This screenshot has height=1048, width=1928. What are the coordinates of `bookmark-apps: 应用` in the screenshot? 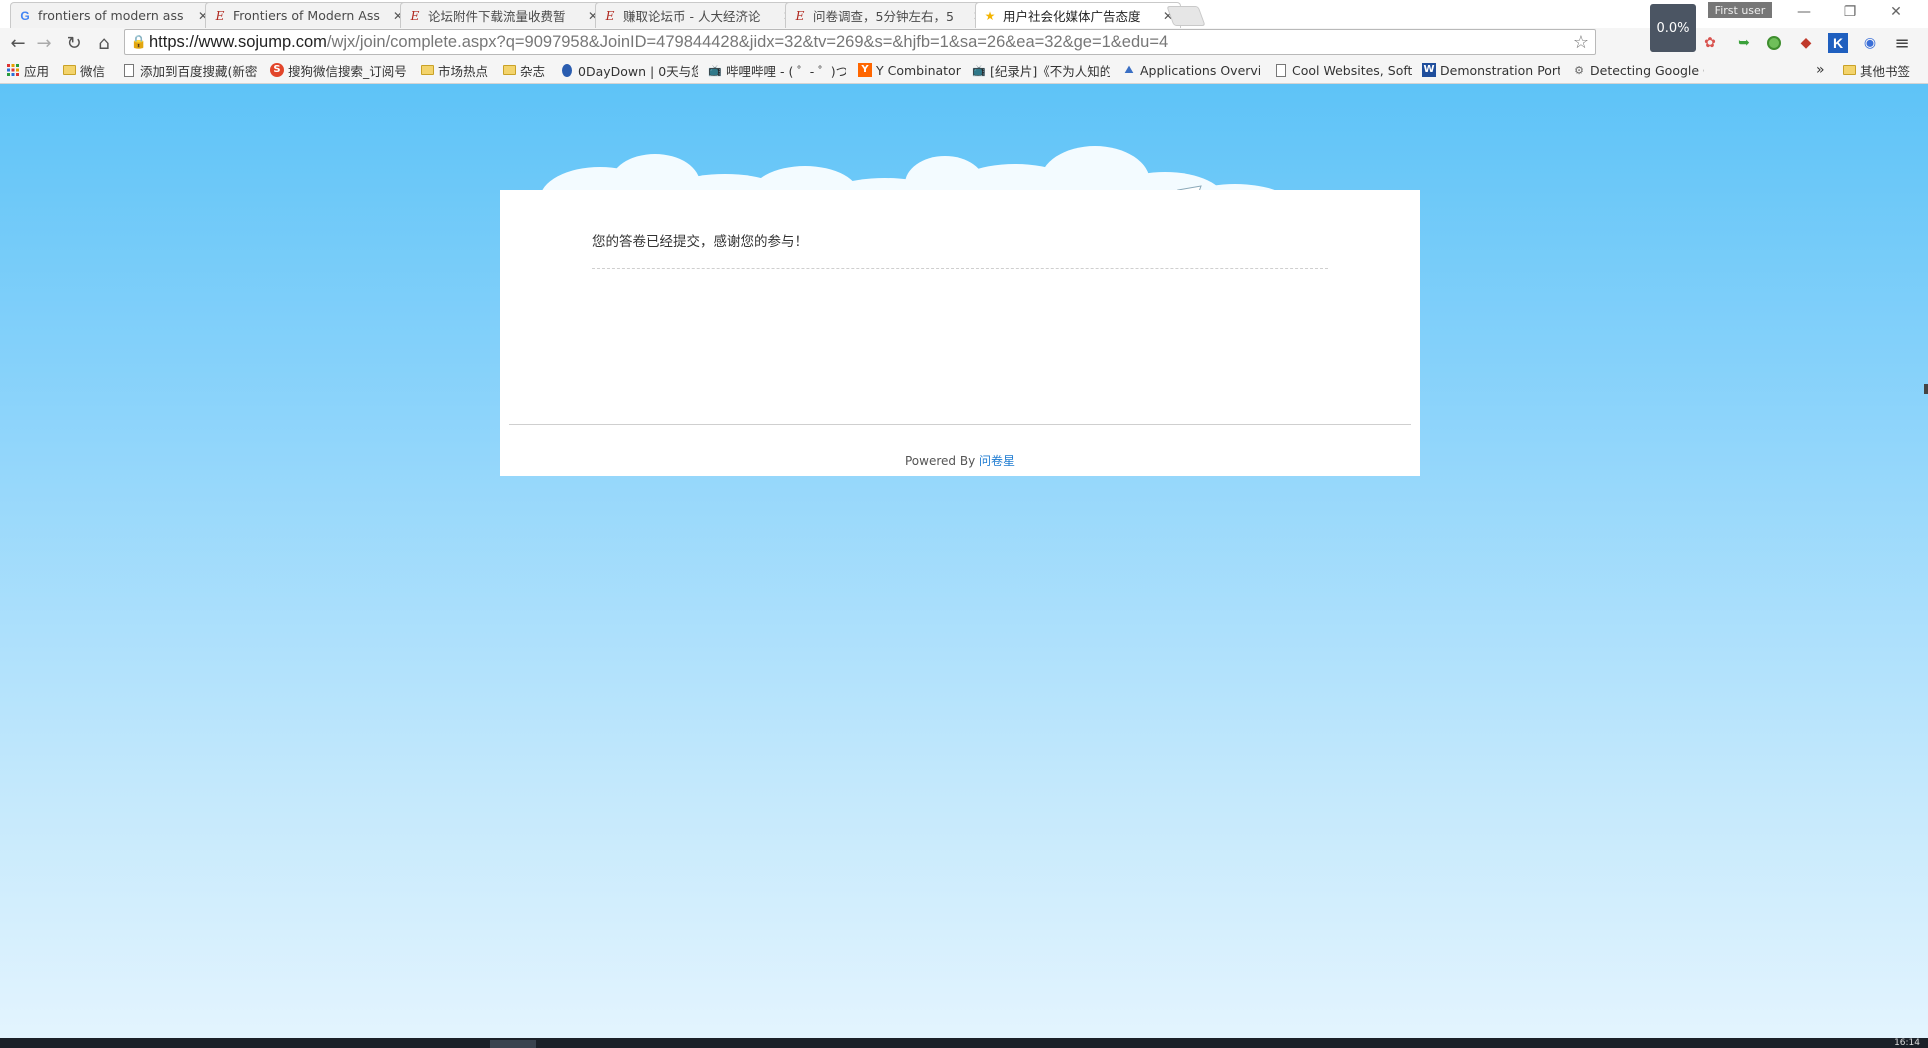 It's located at (27, 70).